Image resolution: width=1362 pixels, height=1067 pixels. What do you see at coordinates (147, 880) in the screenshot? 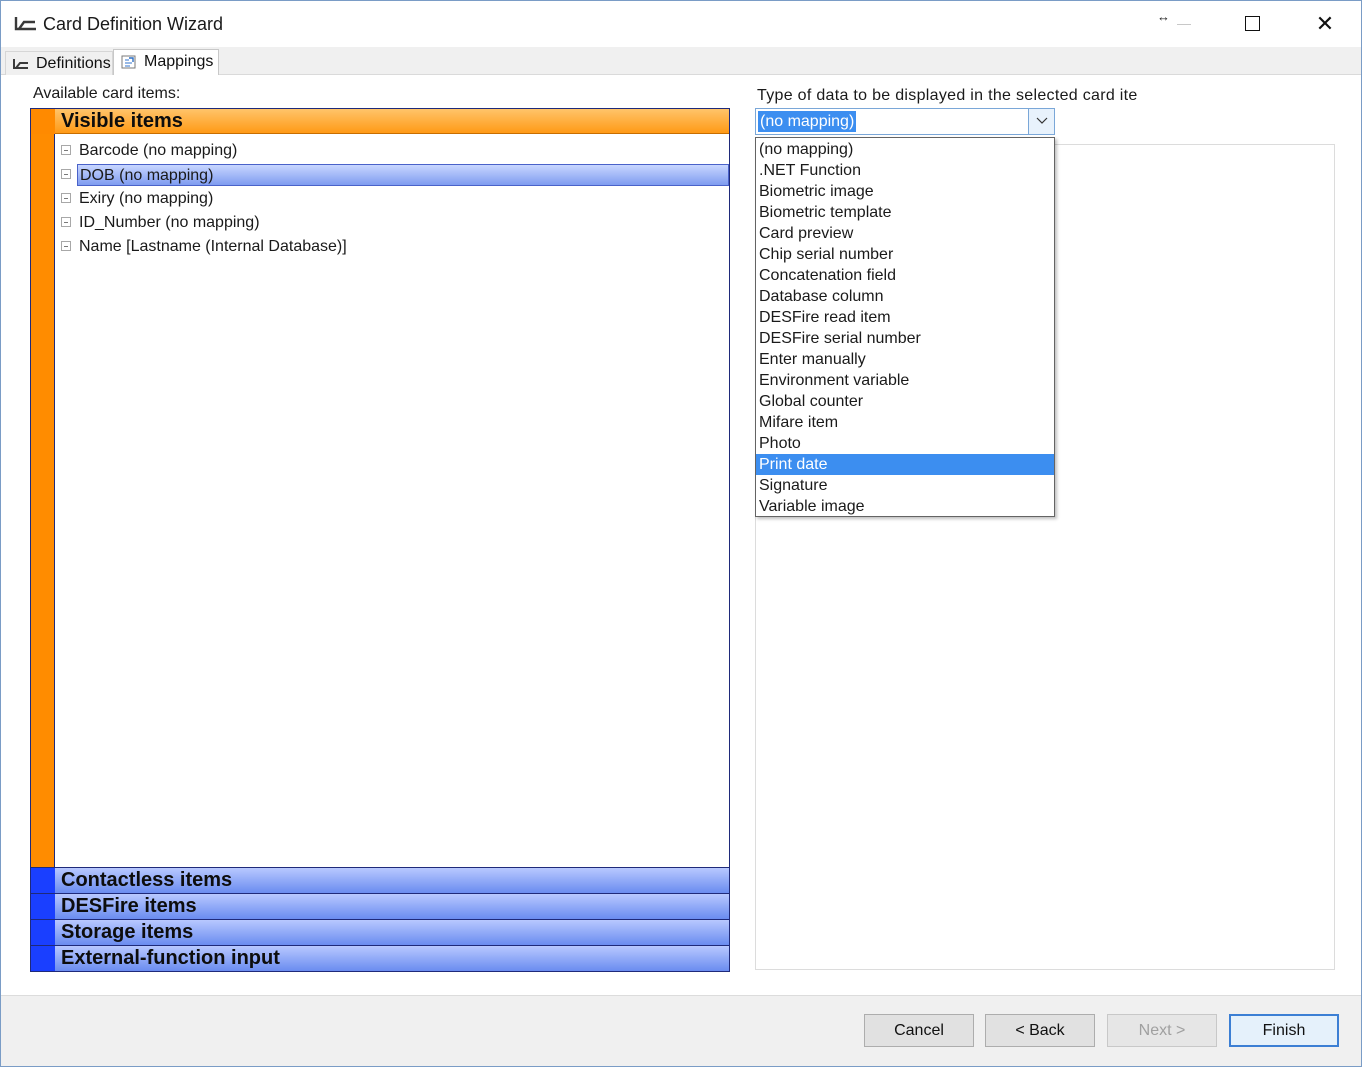
I see `group-header-label: Contactless items` at bounding box center [147, 880].